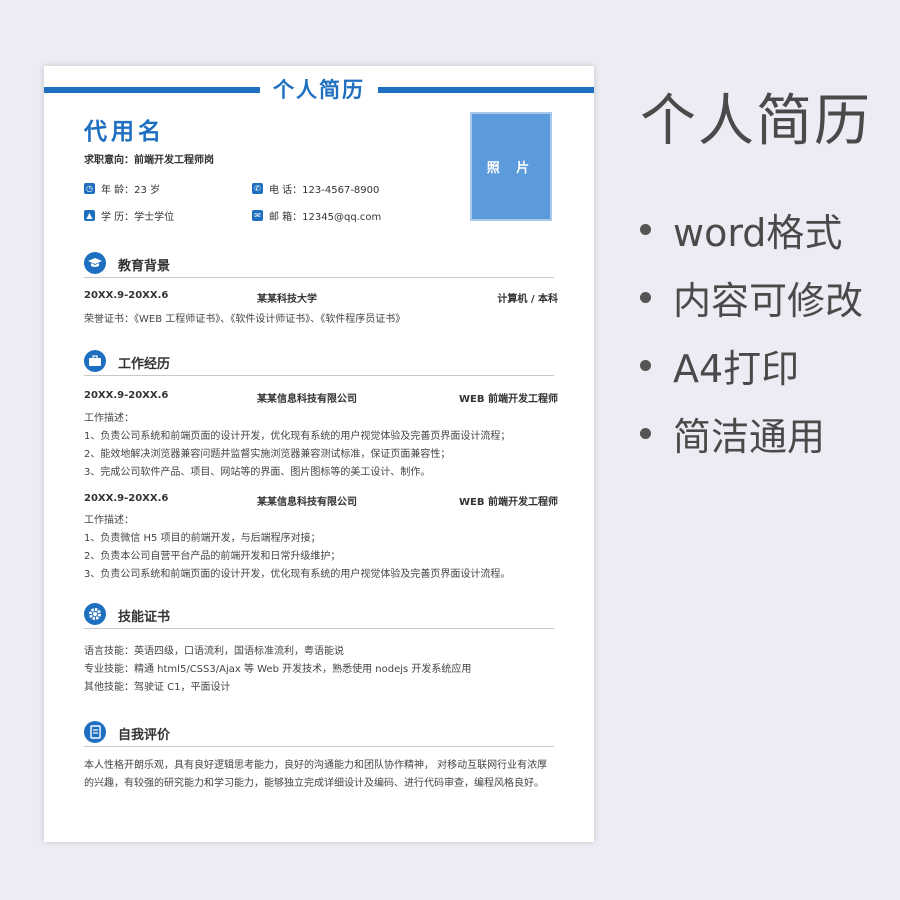 The height and width of the screenshot is (900, 900). What do you see at coordinates (315, 188) in the screenshot?
I see `info-phone: ✆ 电 话：123-4567-8900` at bounding box center [315, 188].